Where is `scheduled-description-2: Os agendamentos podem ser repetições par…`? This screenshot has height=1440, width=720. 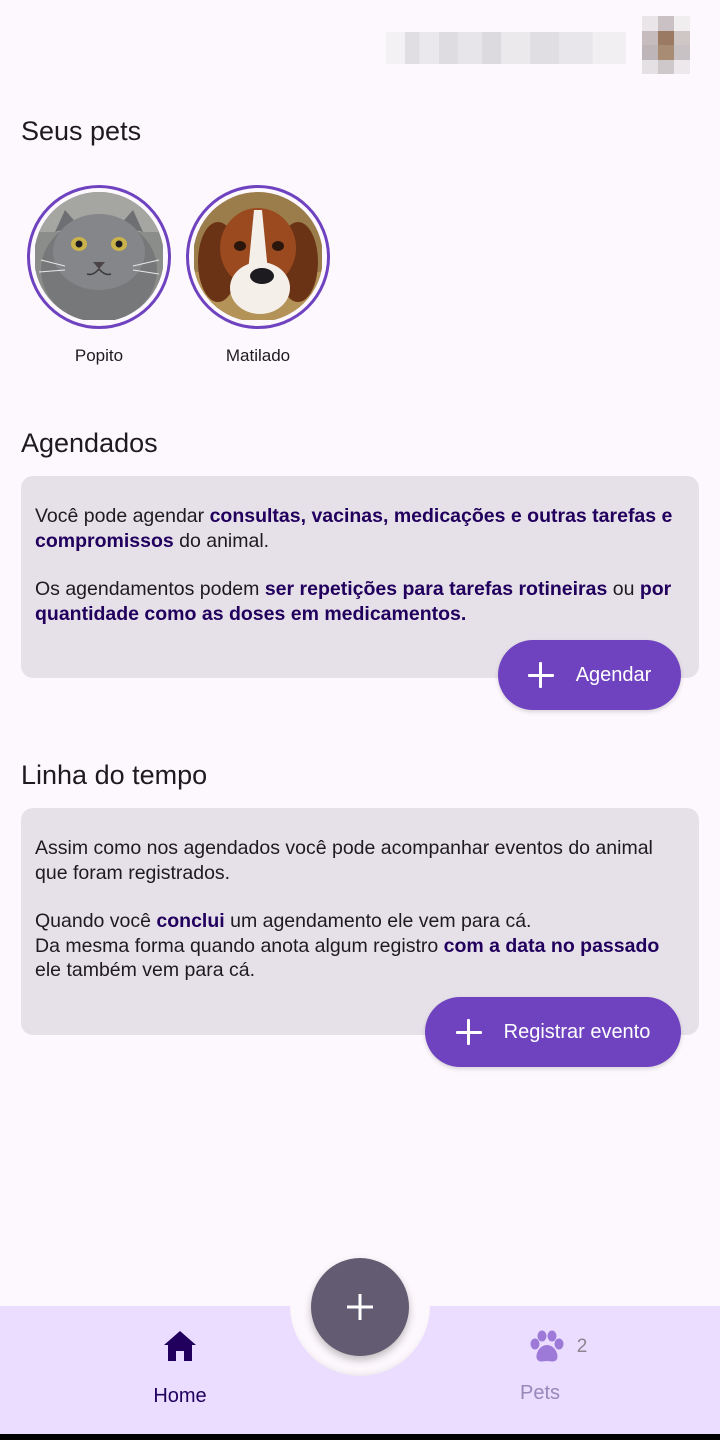 scheduled-description-2: Os agendamentos podem ser repetições par… is located at coordinates (353, 601).